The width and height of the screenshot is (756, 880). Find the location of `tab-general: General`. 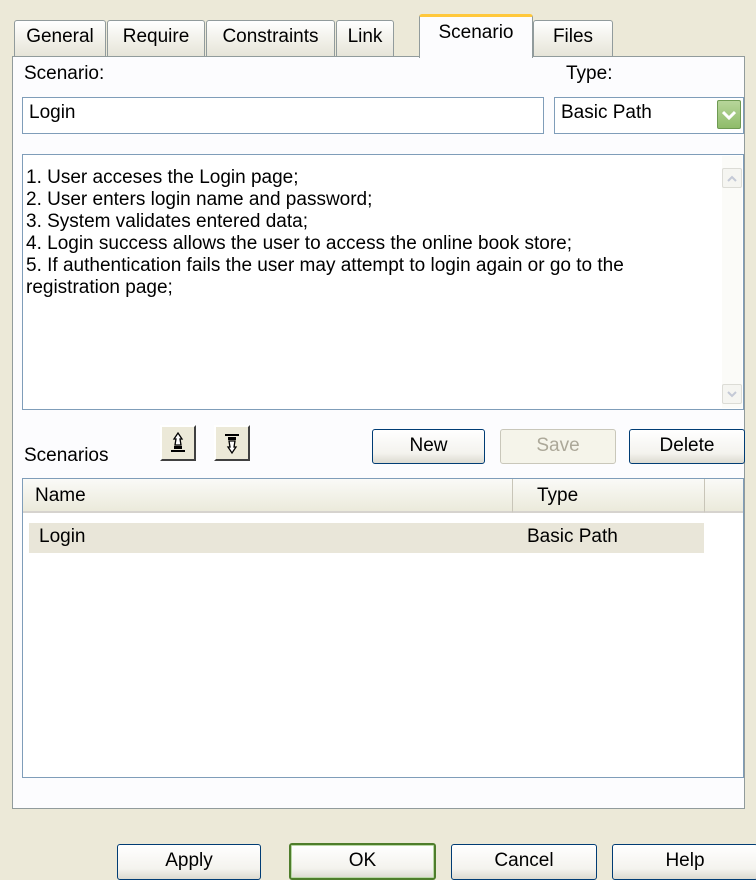

tab-general: General is located at coordinates (60, 38).